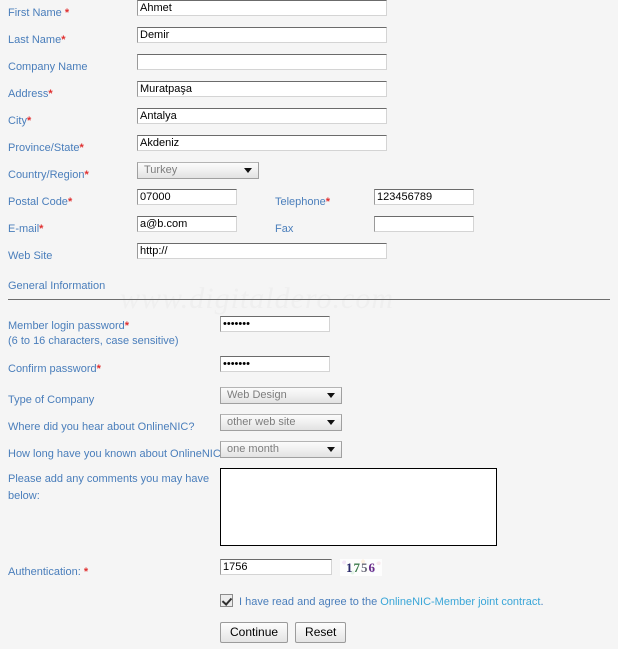 The image size is (618, 649). Describe the element at coordinates (226, 600) in the screenshot. I see `agreement-checkbox` at that location.